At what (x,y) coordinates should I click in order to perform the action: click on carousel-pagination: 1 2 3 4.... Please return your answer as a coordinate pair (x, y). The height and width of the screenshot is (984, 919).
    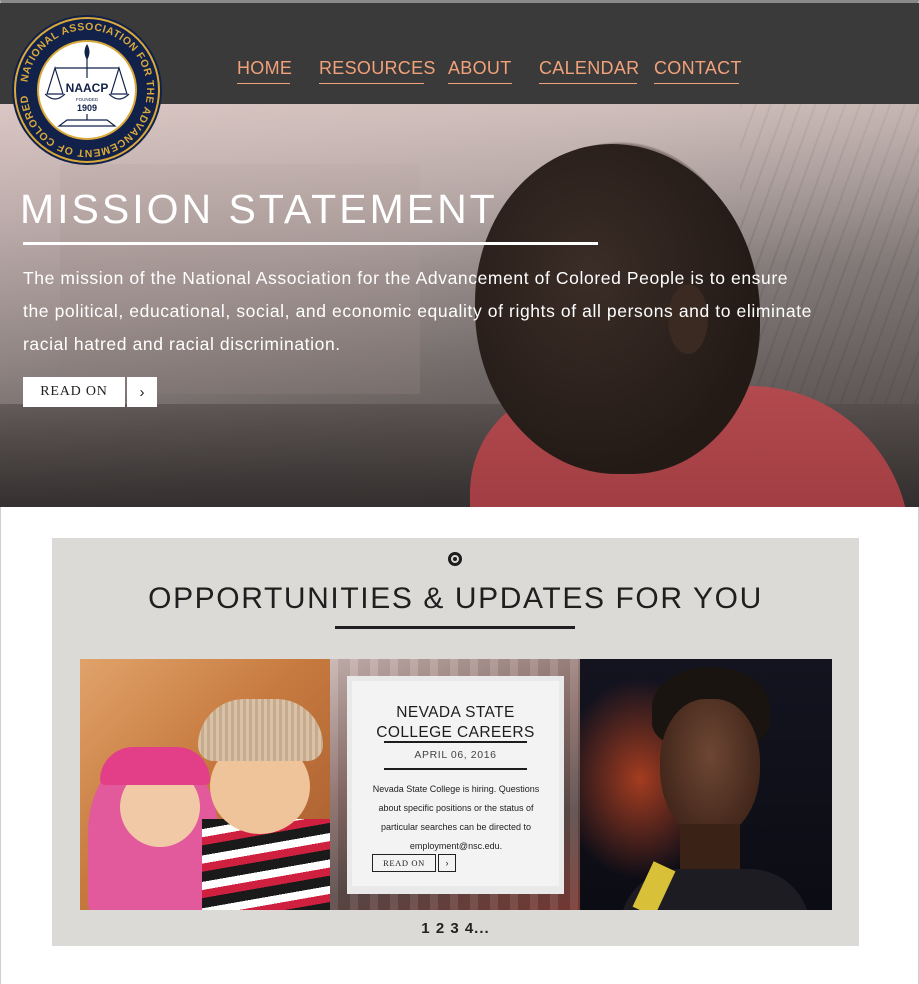
    Looking at the image, I should click on (455, 928).